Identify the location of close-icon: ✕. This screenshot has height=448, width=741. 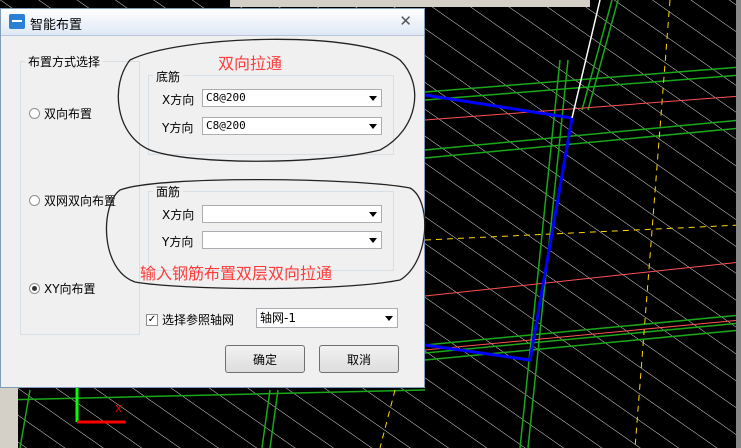
(405, 21).